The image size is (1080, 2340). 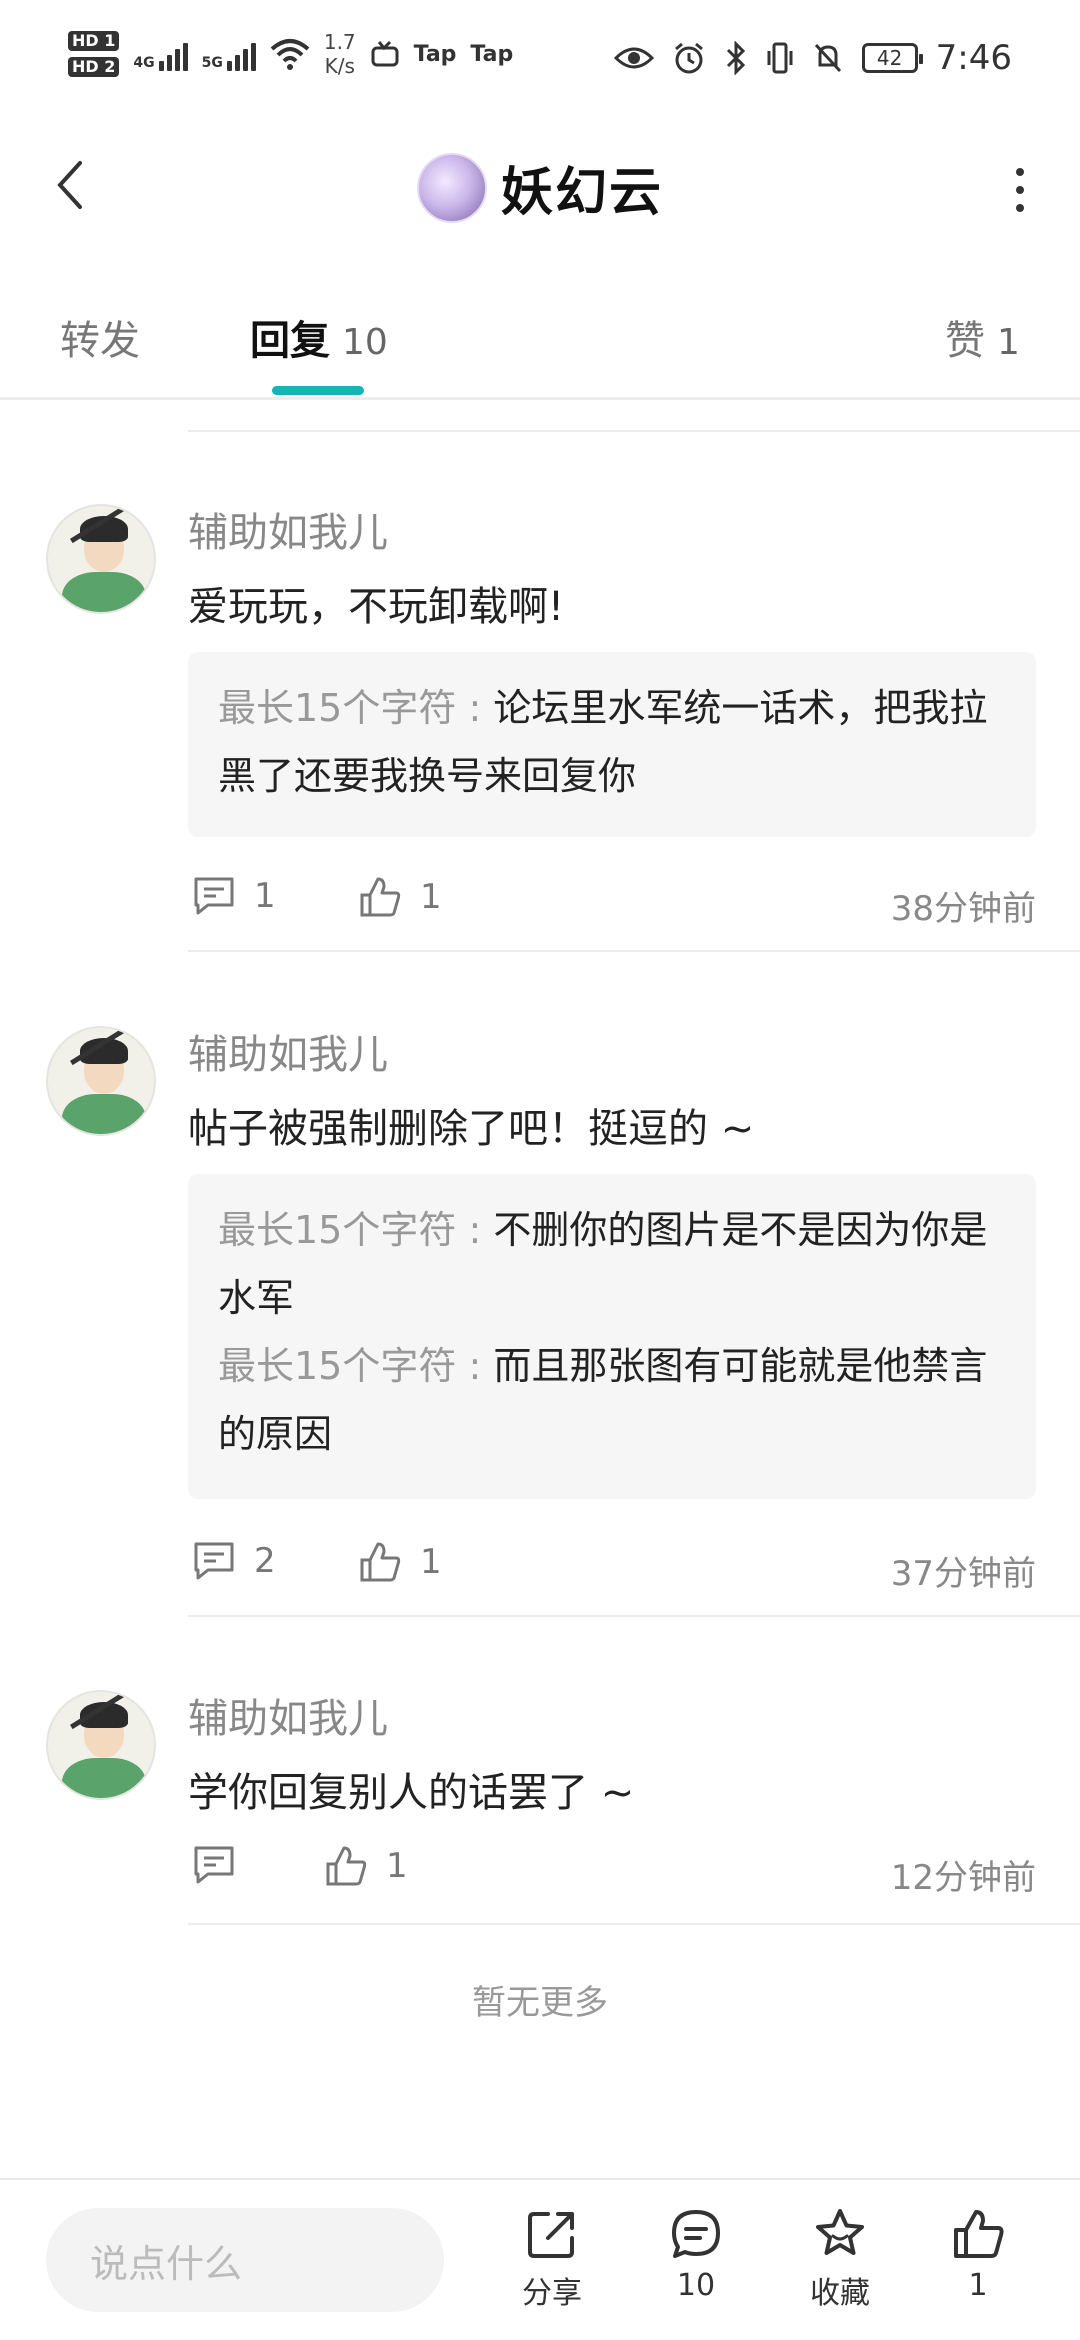 What do you see at coordinates (612, 1570) in the screenshot?
I see `comment-actions: 2 1 37分钟前` at bounding box center [612, 1570].